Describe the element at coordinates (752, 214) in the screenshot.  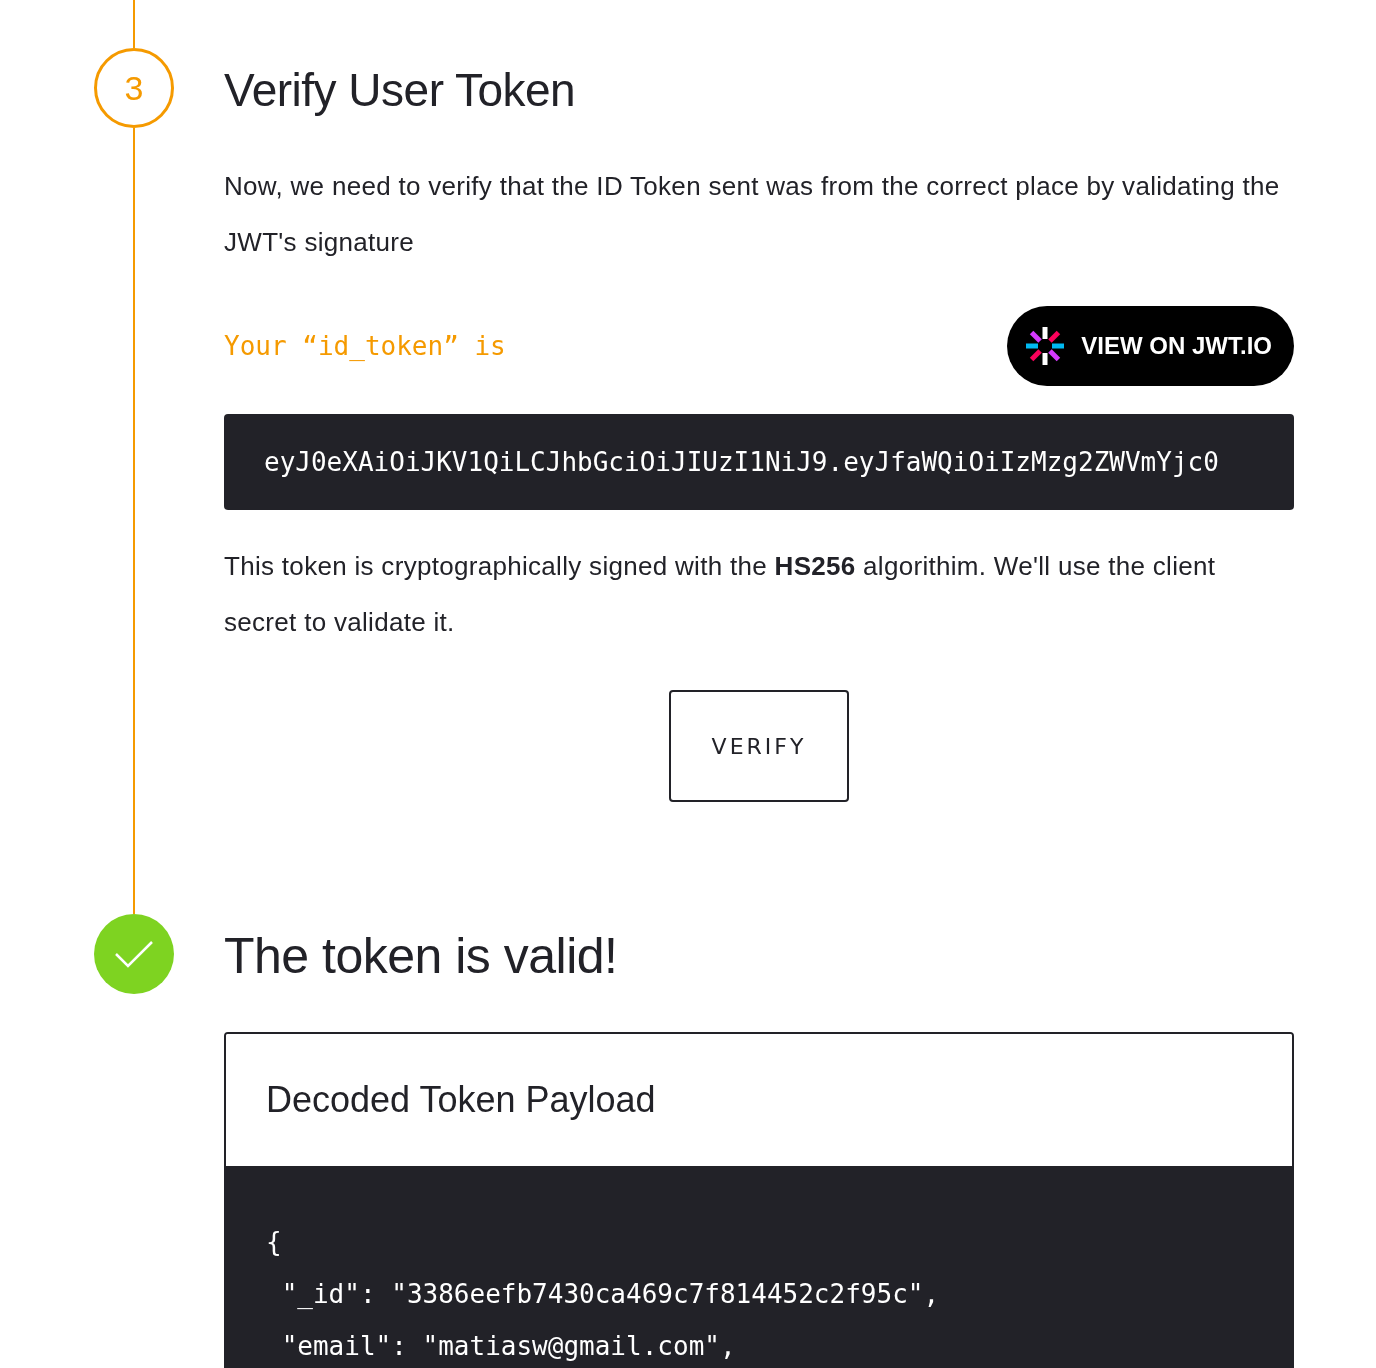
I see `instruction-text: Now, we need to verify that the ID Token sent was from the correct place by validating the JWT's signature` at that location.